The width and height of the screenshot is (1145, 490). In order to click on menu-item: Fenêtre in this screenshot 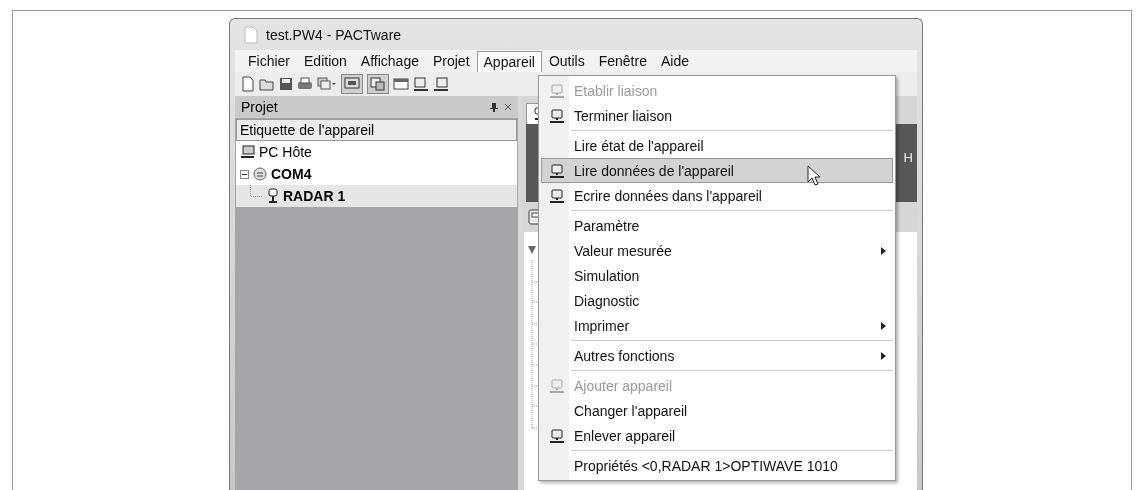, I will do `click(622, 61)`.